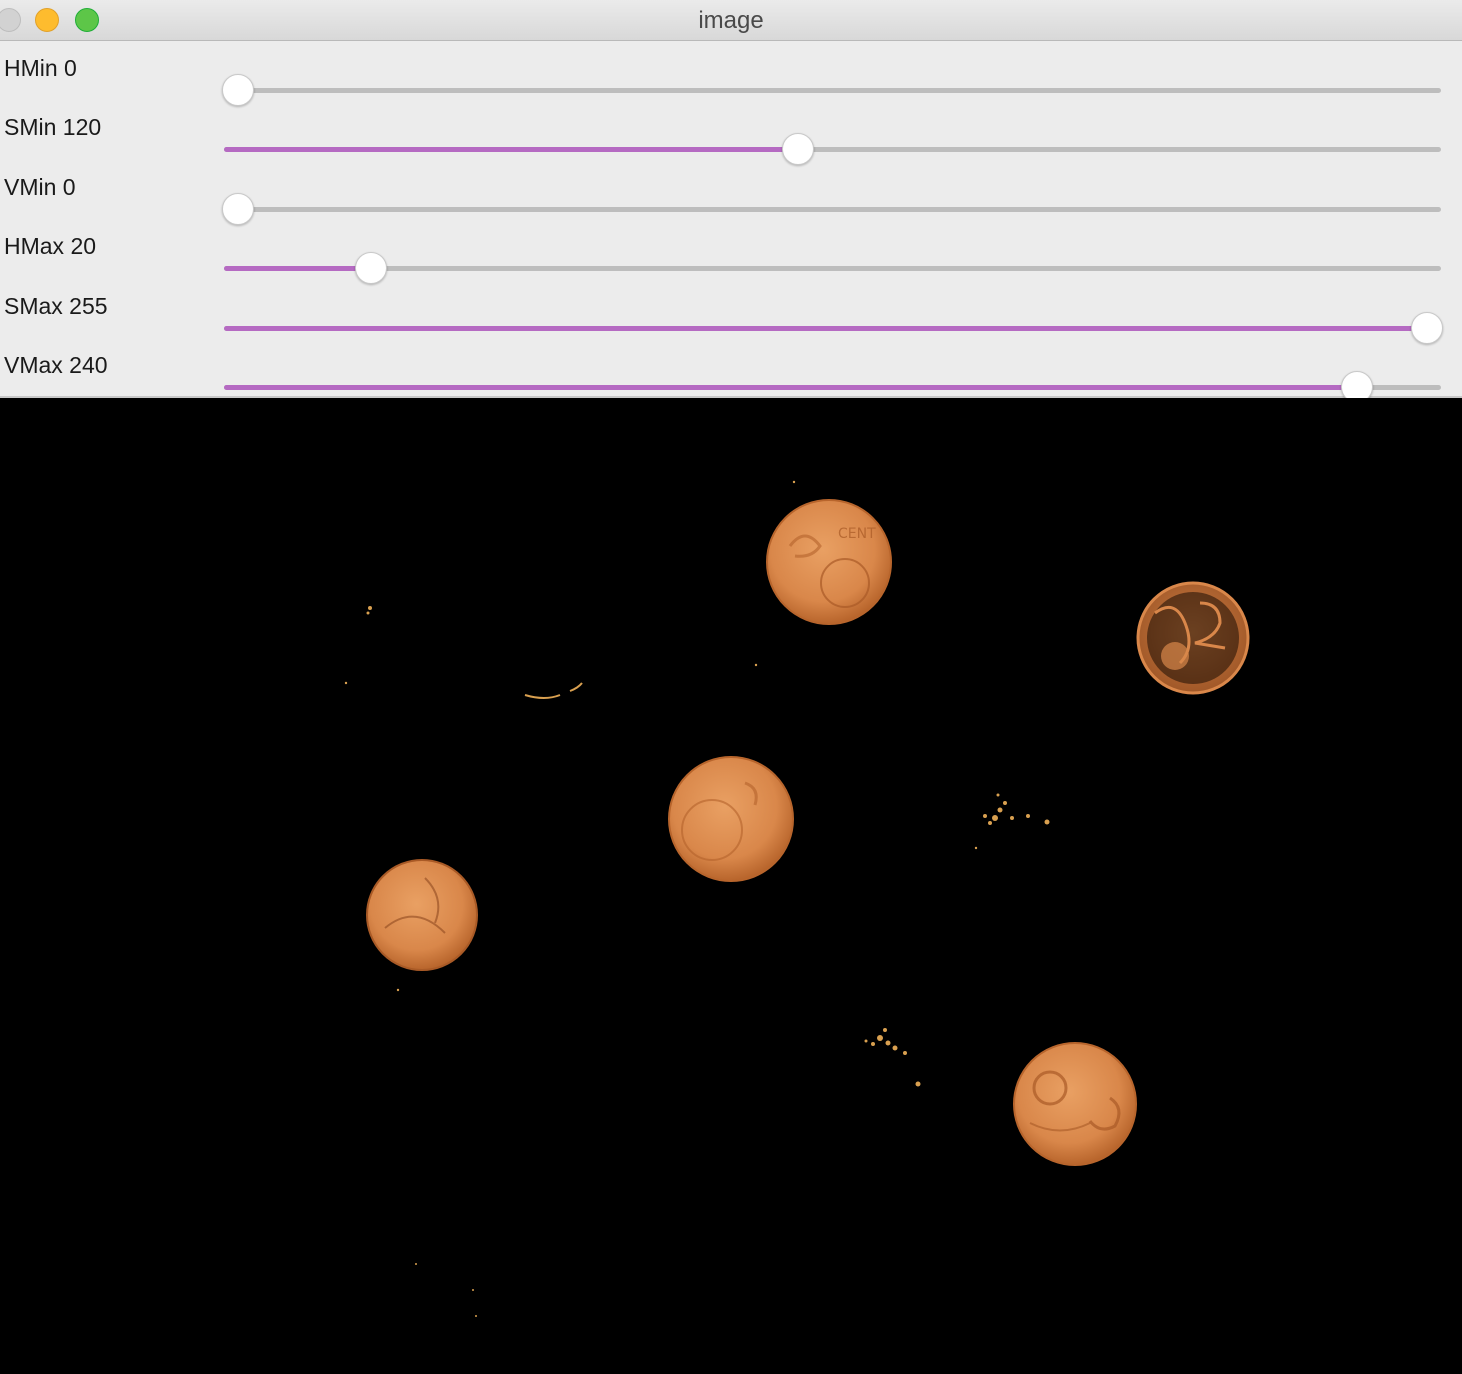 The width and height of the screenshot is (1462, 1374). What do you see at coordinates (829, 562) in the screenshot?
I see `coin: CENT` at bounding box center [829, 562].